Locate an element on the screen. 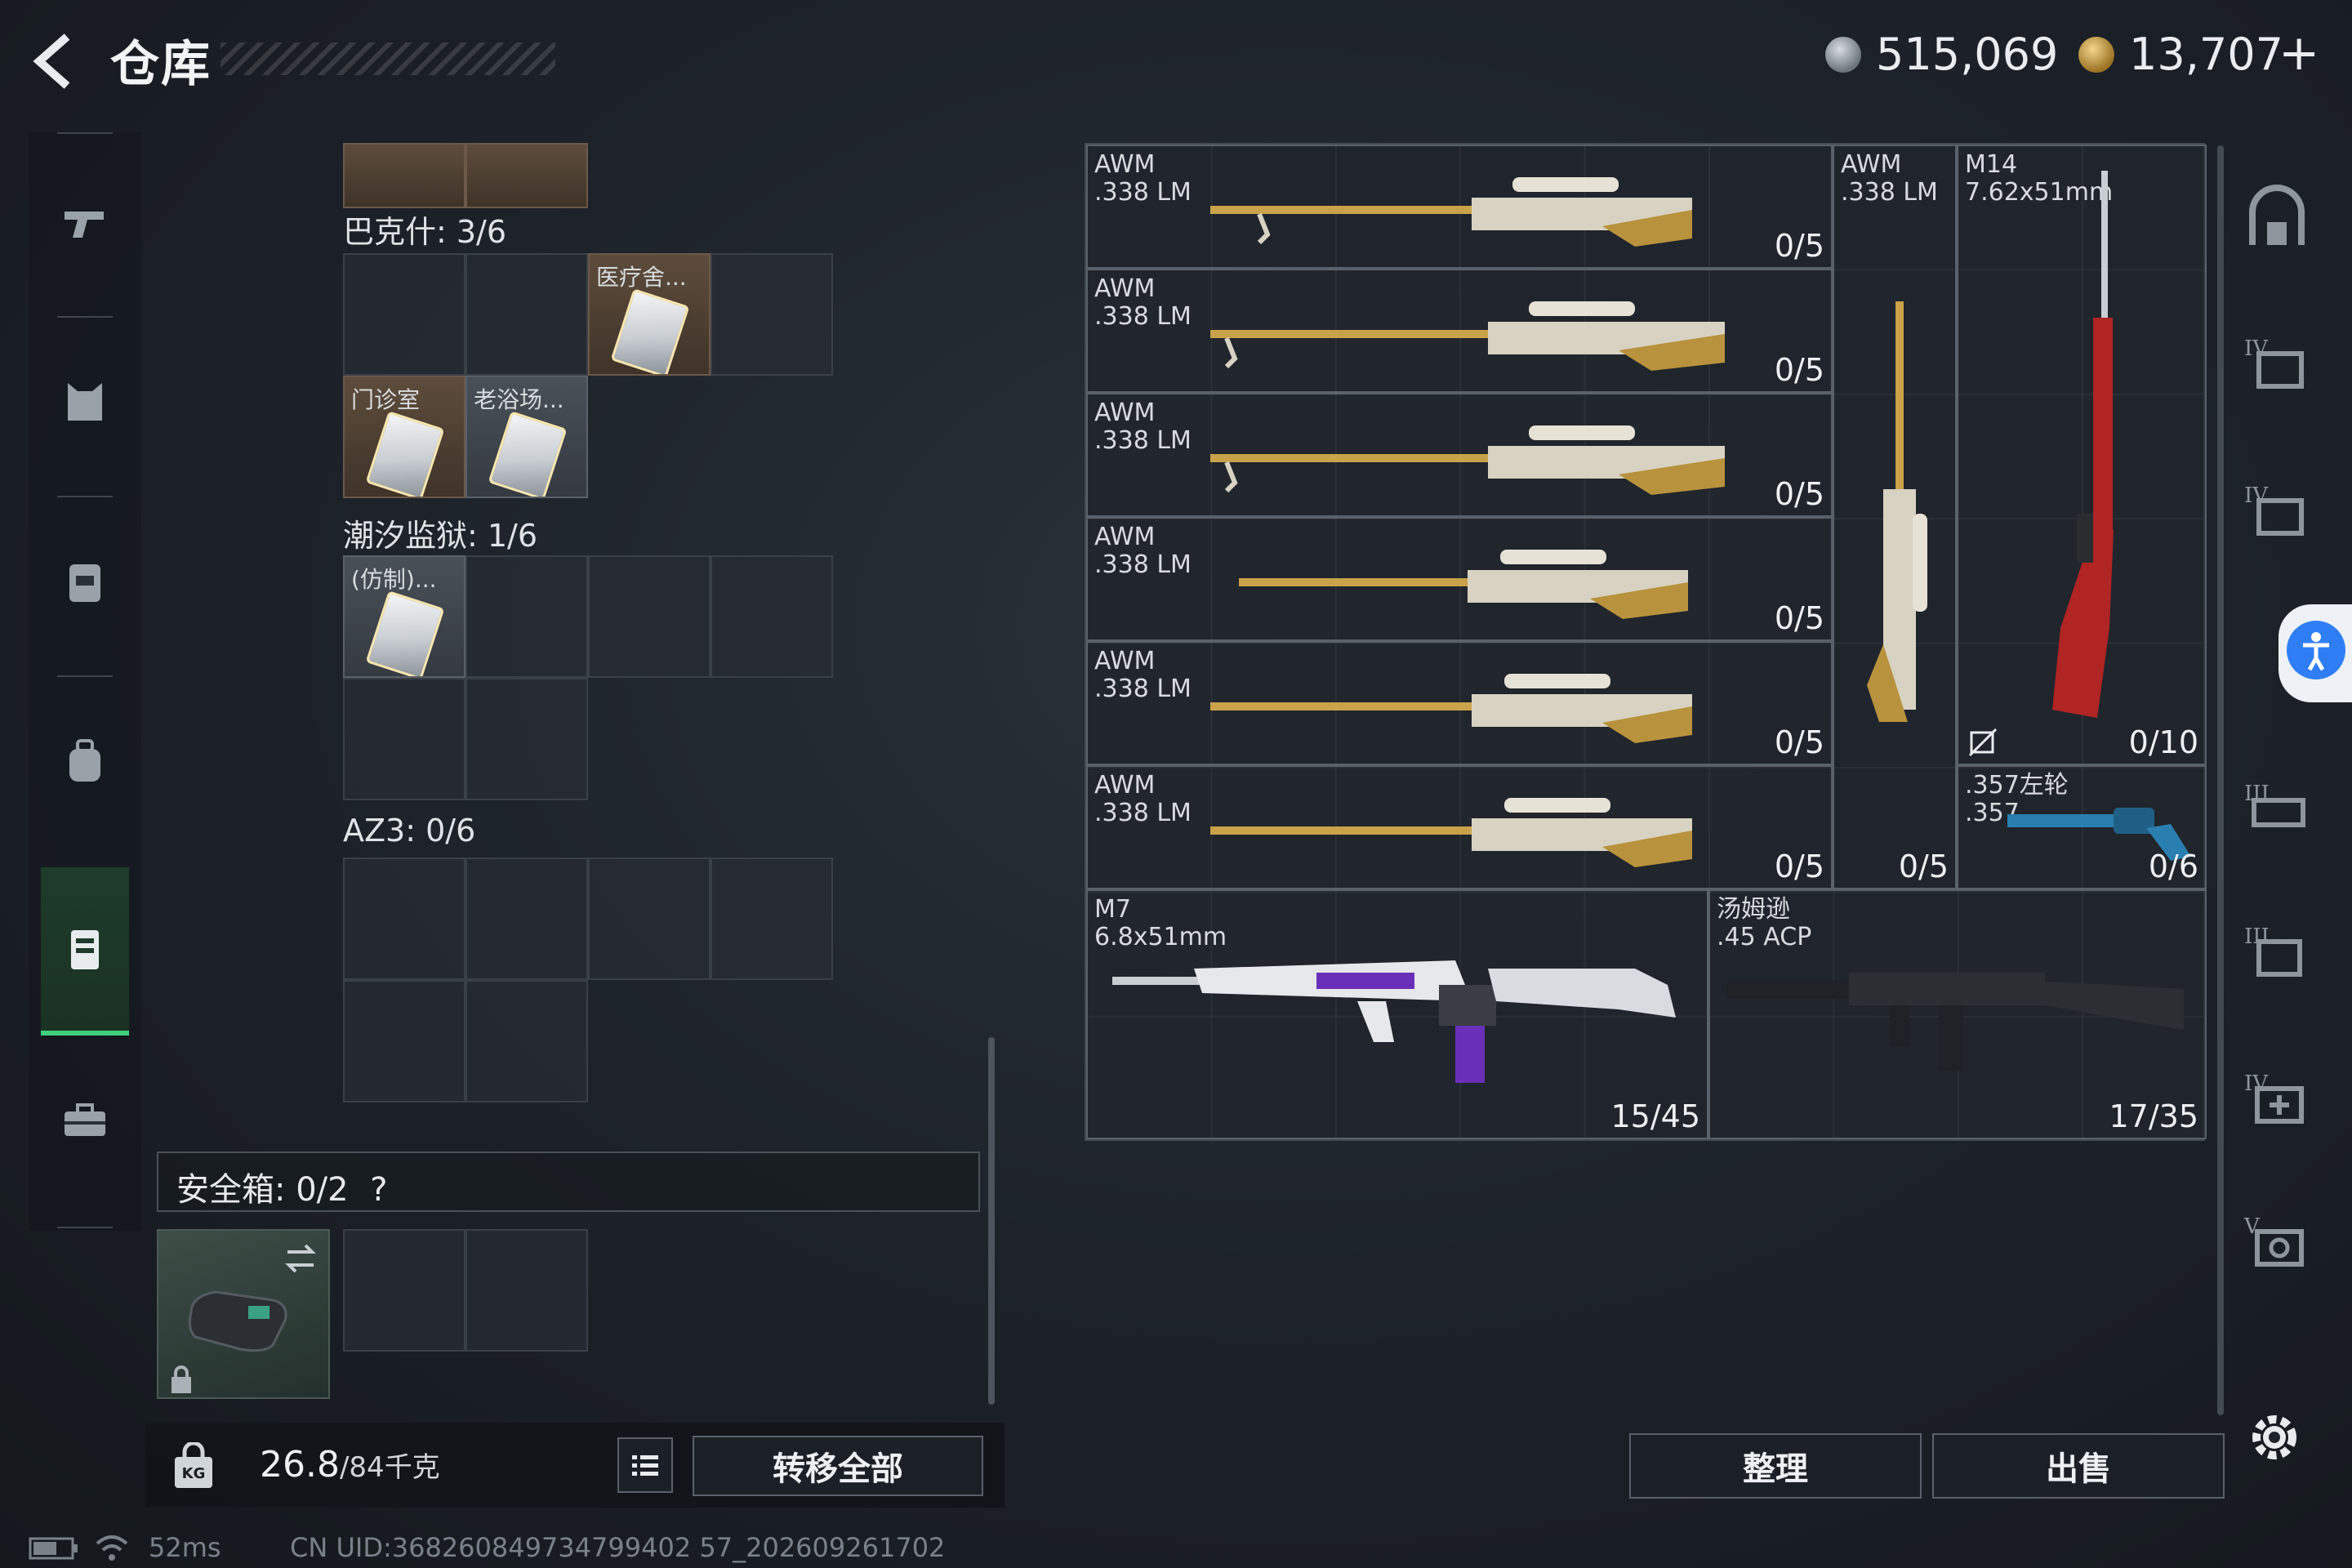  weapon-item-awm-vertical: AWM .338 LM 0/5 is located at coordinates (1895, 517).